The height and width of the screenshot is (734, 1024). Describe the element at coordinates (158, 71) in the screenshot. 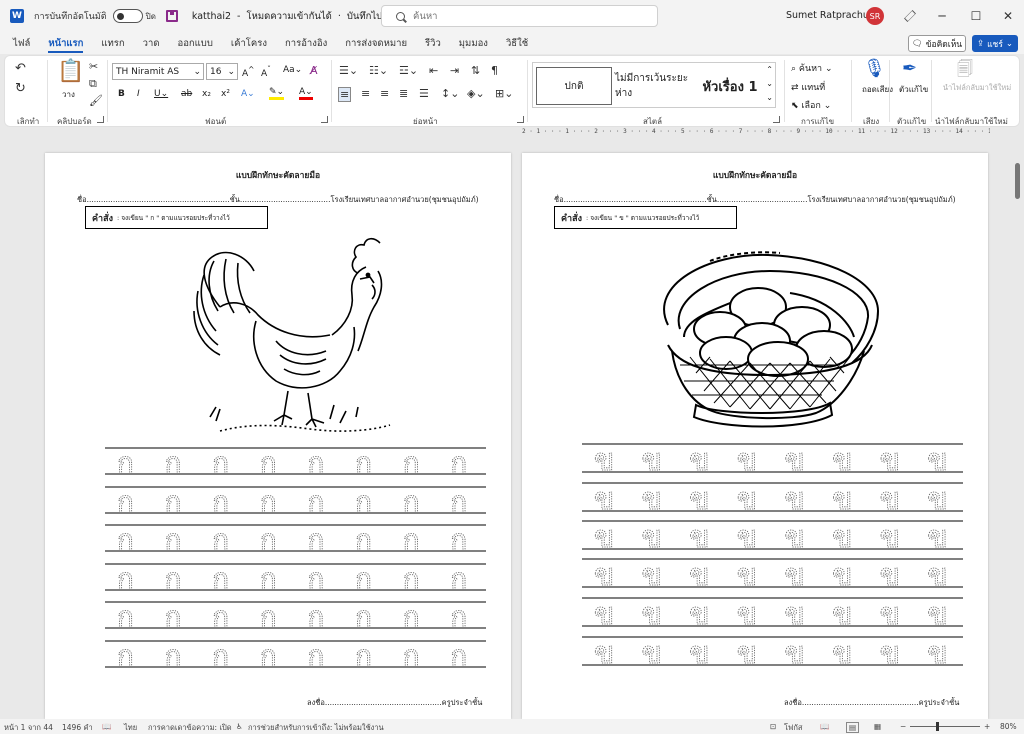

I see `font-name-select: TH Niramit AS ⌄` at that location.